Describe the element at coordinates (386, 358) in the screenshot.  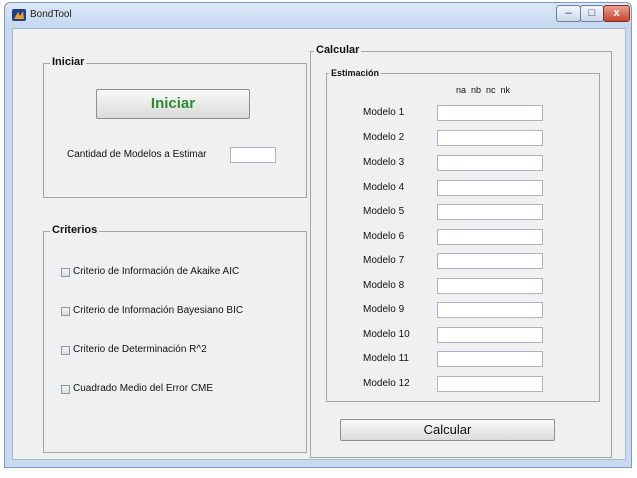
I see `modelo-11-label: Modelo 11` at that location.